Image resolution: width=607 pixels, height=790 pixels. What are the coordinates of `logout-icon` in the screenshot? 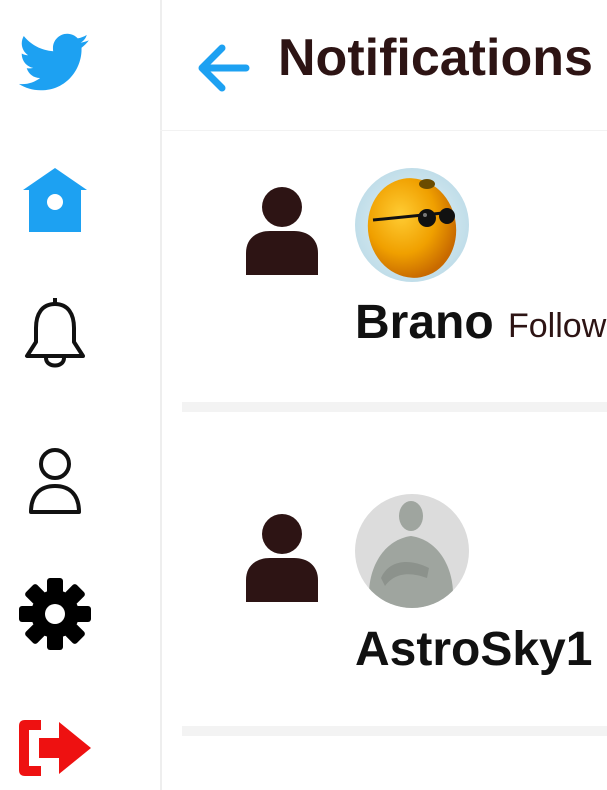 It's located at (55, 748).